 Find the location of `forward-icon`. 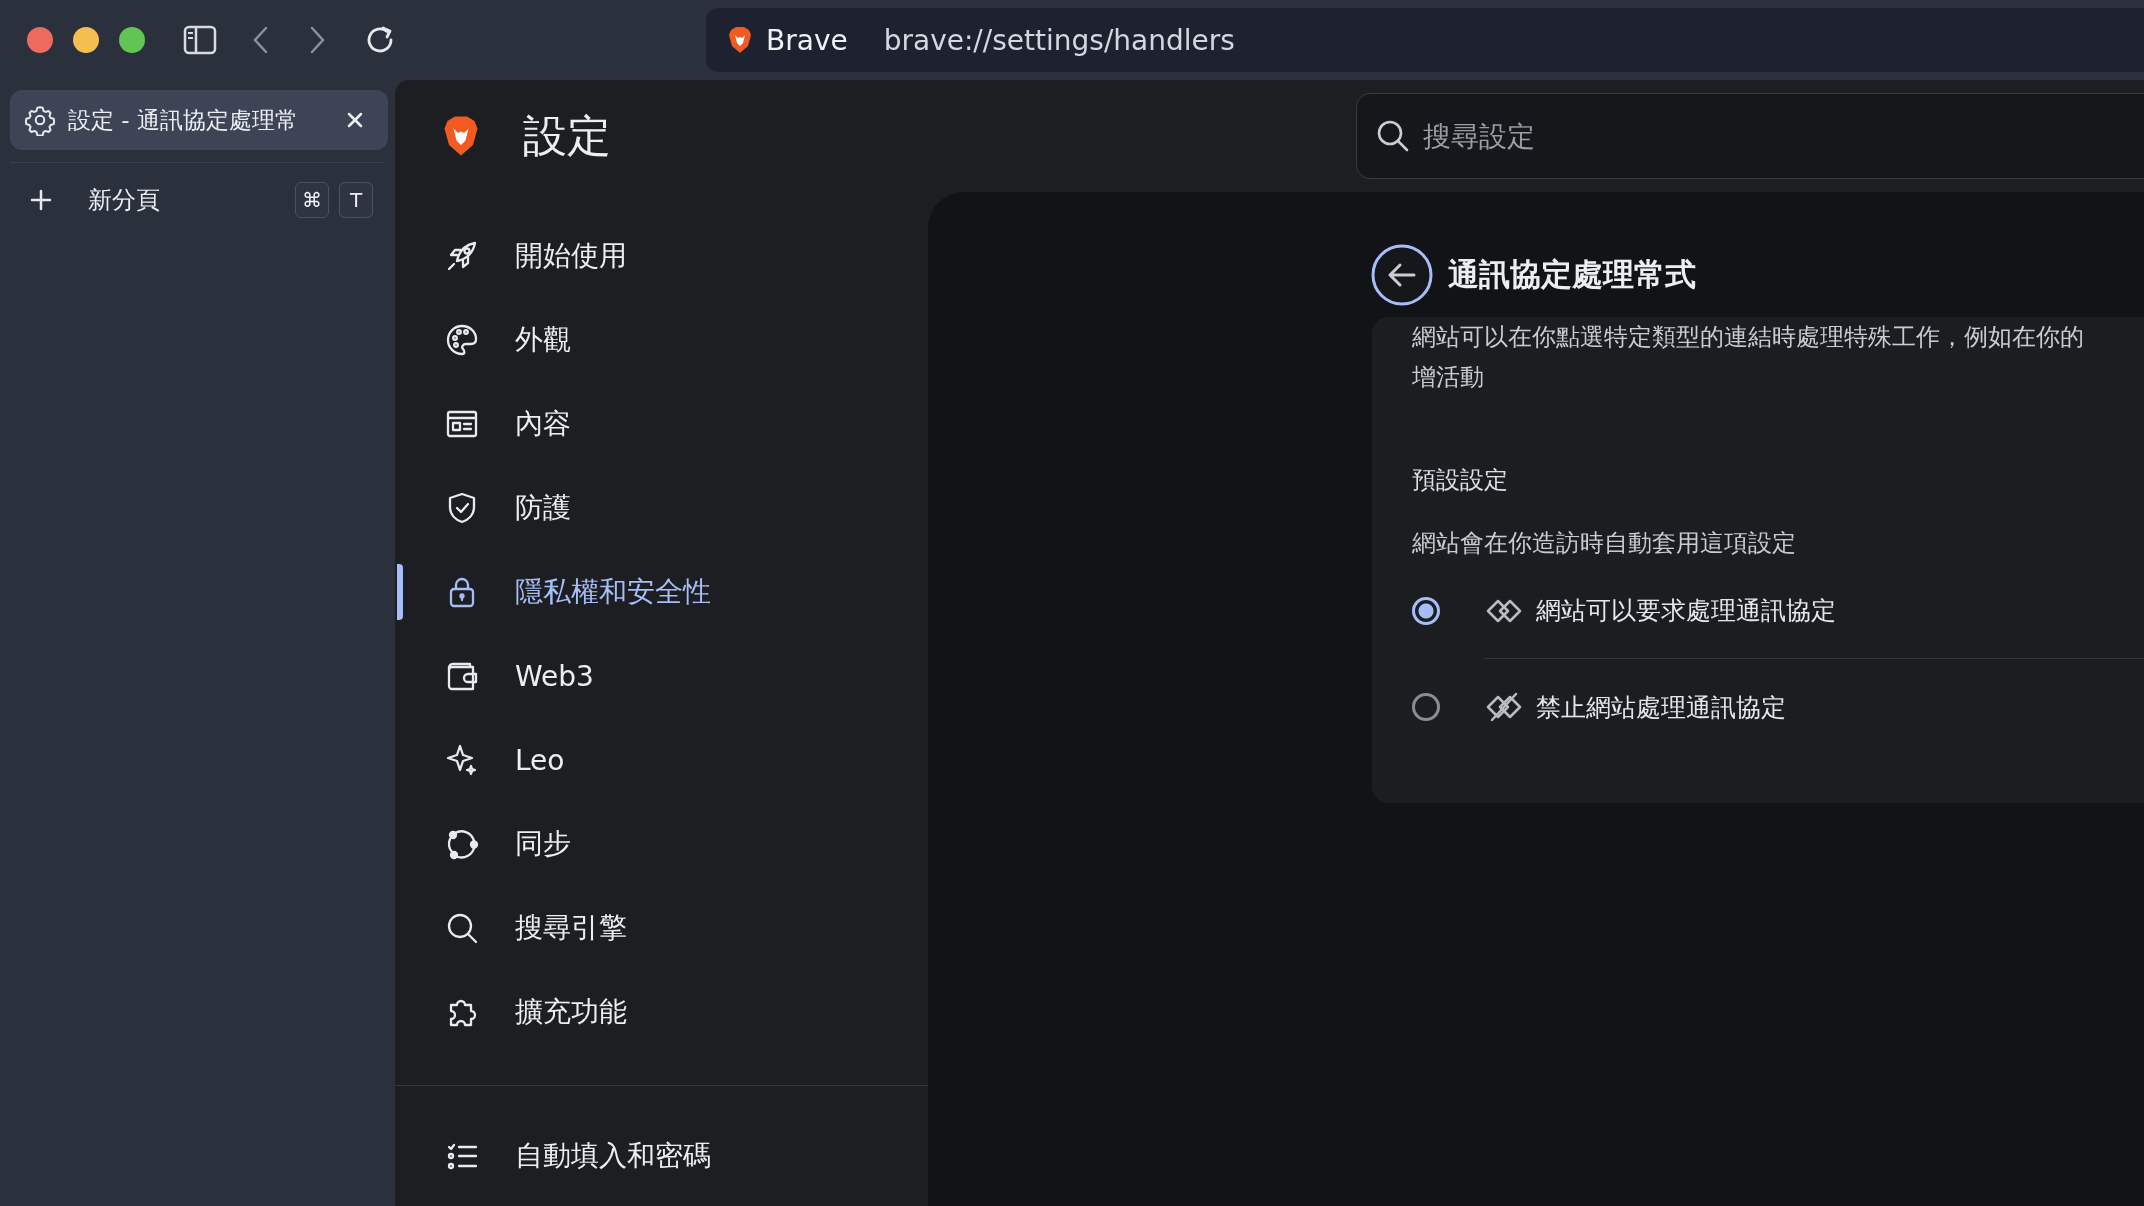

forward-icon is located at coordinates (318, 40).